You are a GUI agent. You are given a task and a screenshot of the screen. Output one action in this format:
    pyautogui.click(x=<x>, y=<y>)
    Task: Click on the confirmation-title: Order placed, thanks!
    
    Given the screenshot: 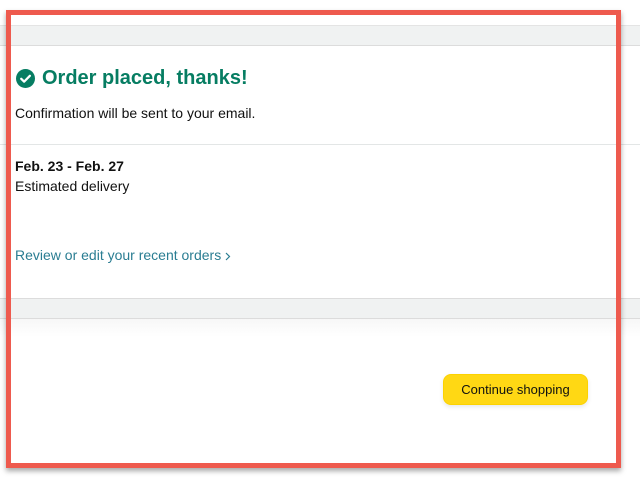 What is the action you would take?
    pyautogui.click(x=145, y=78)
    